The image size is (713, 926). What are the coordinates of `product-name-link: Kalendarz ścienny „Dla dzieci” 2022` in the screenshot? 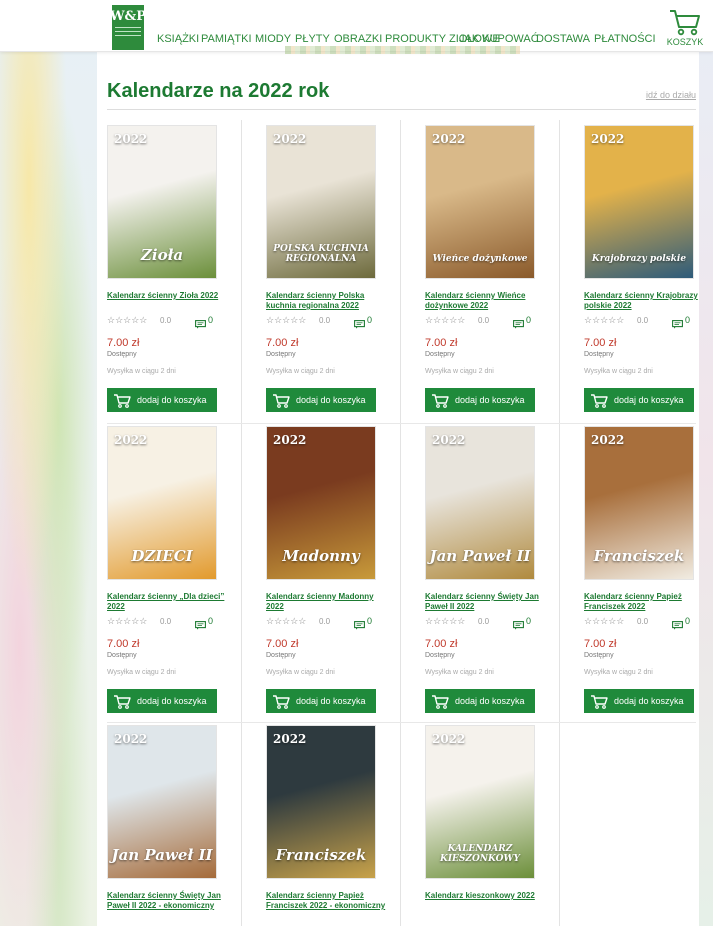 It's located at (169, 602).